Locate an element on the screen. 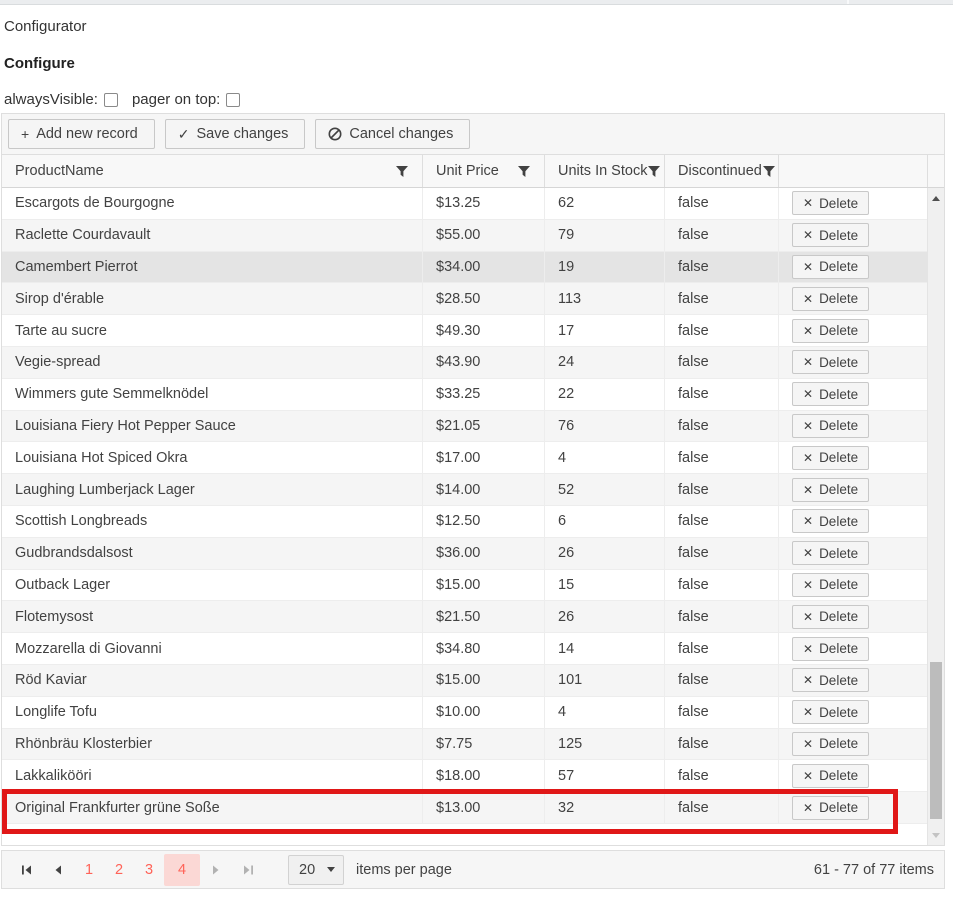 This screenshot has width=953, height=898. scroll-up-arrow-icon is located at coordinates (936, 198).